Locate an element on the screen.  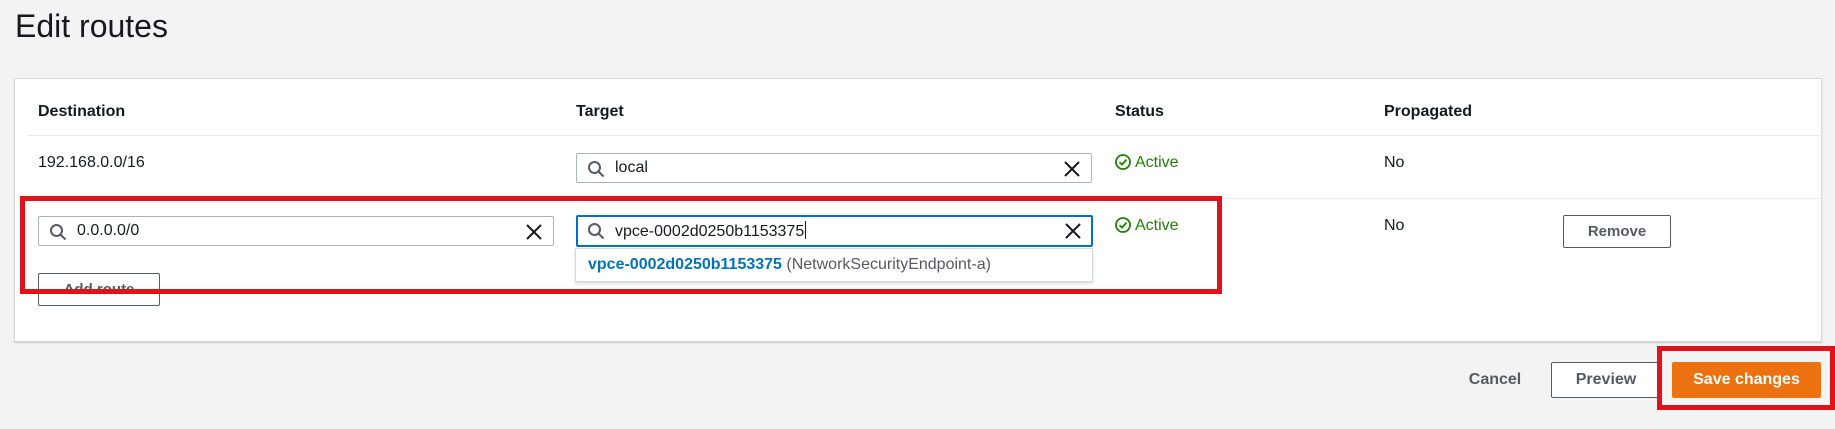
remove-button: Remove is located at coordinates (1617, 231).